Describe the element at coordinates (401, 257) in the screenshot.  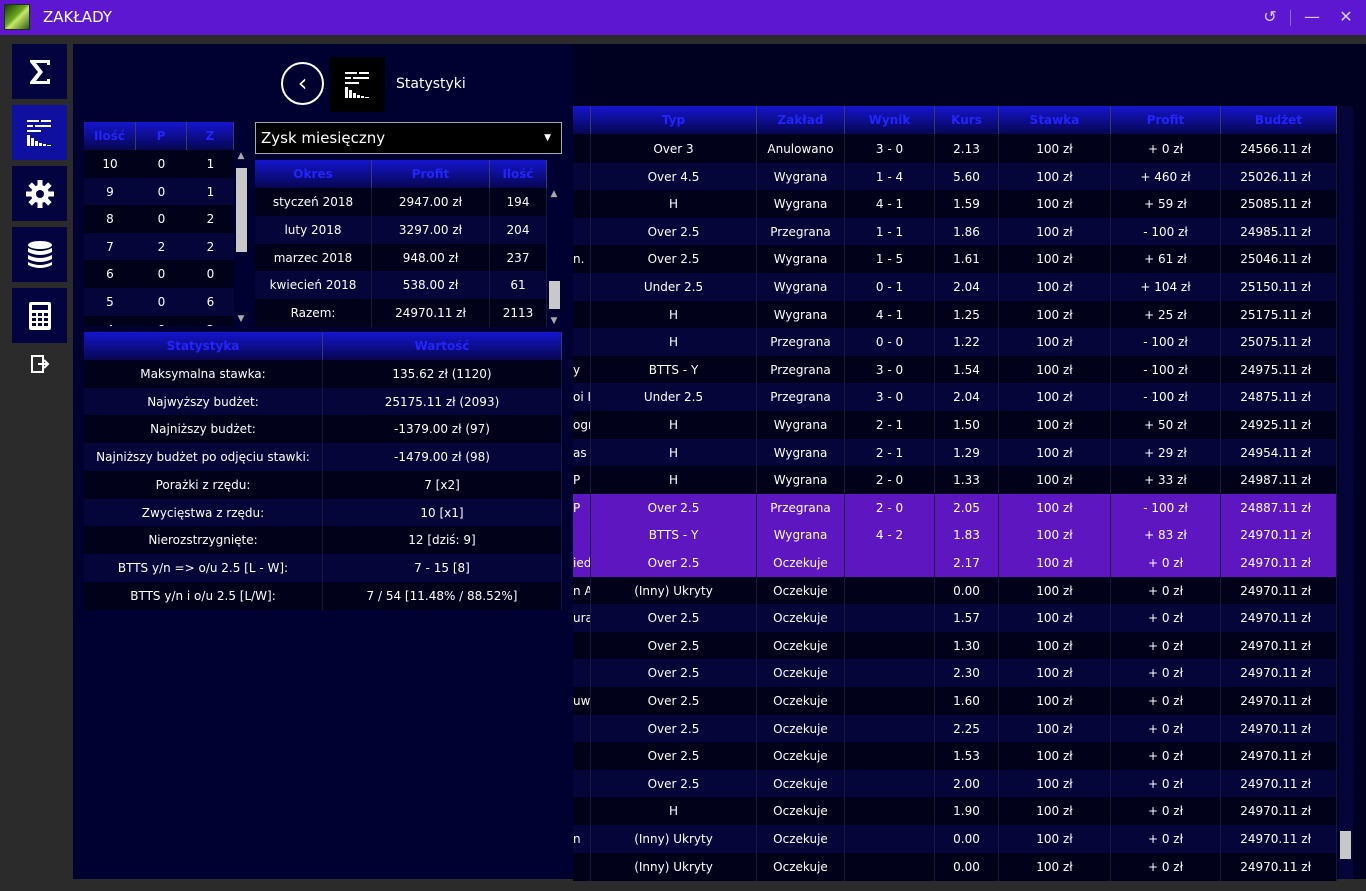
I see `table-row: marzec 2018 948.00 zł 237` at that location.